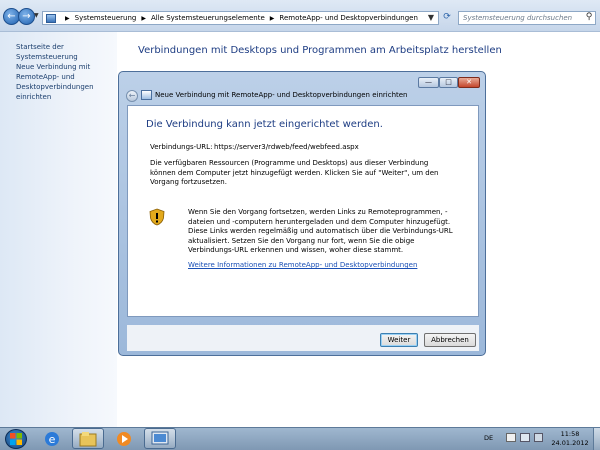  What do you see at coordinates (181, 147) in the screenshot?
I see `url-label: Verbindungs-URL:` at bounding box center [181, 147].